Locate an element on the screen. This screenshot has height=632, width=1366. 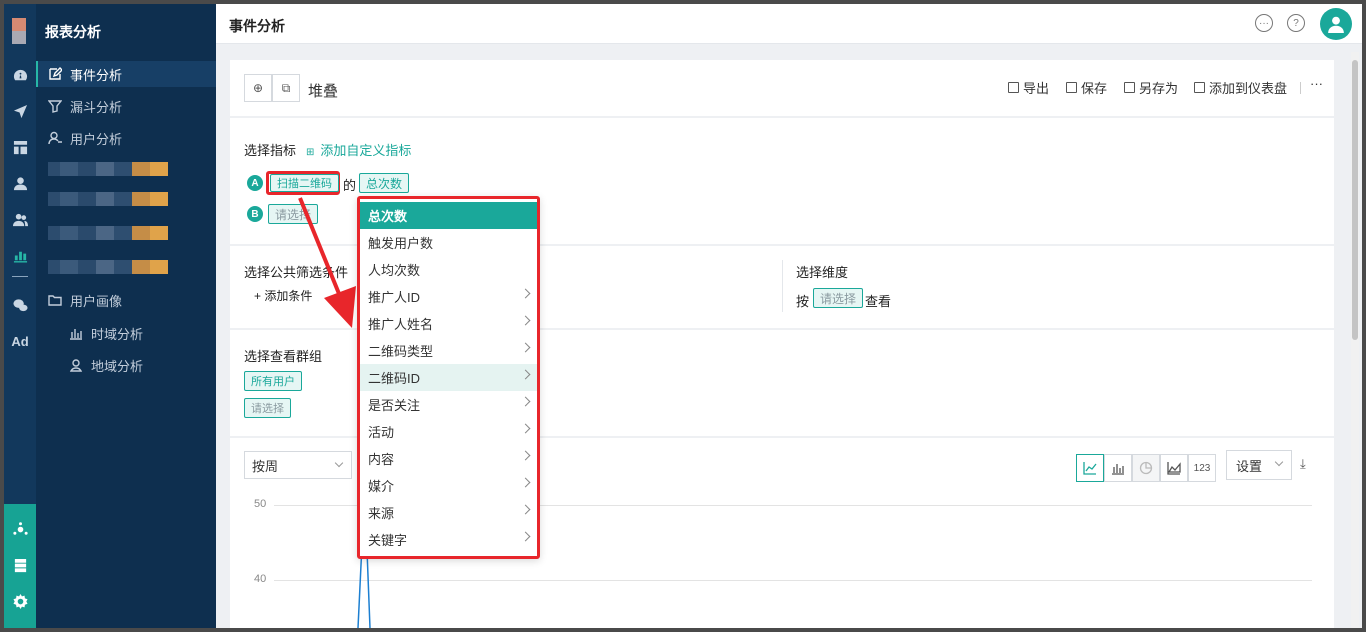
save-as-icon is located at coordinates (1129, 87).